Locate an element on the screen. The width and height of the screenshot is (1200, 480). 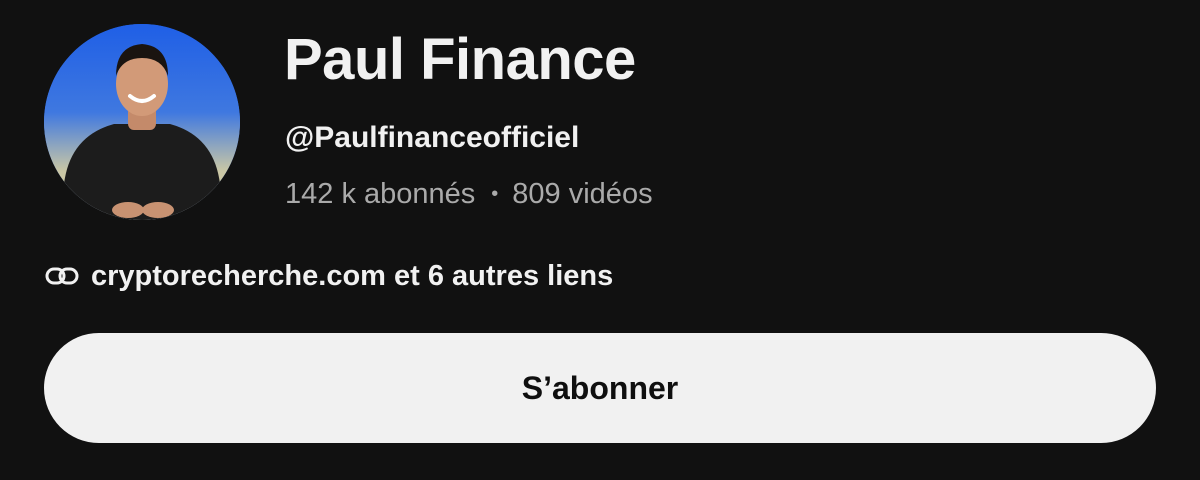
channel-avatar is located at coordinates (142, 122).